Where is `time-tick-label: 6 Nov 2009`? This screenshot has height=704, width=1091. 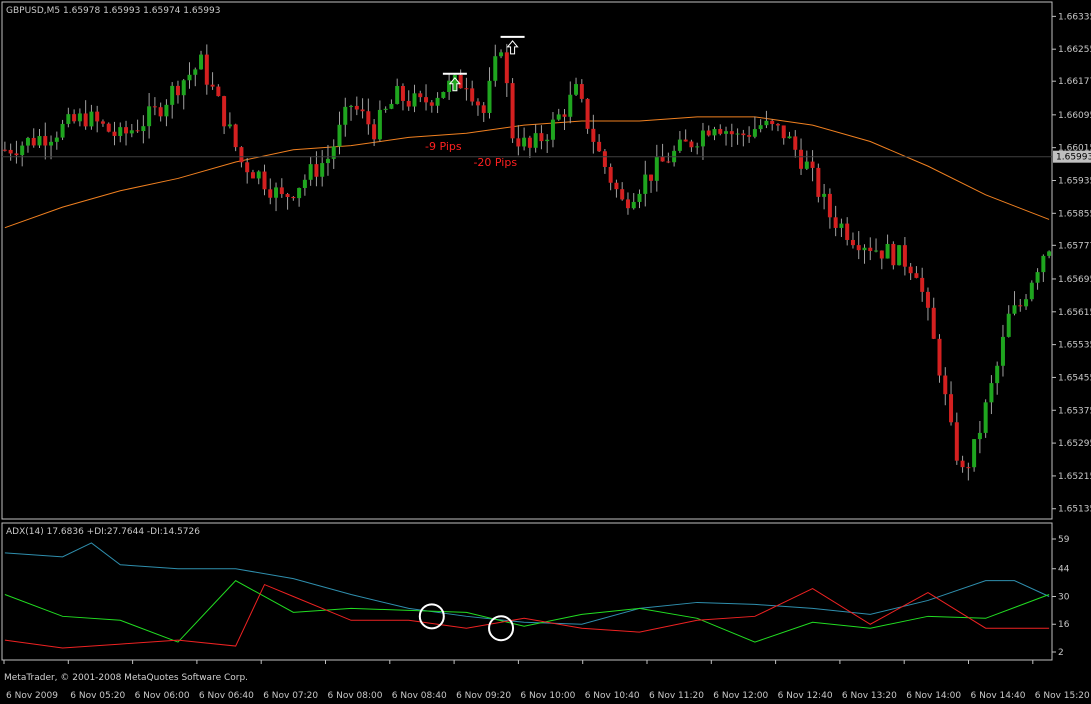
time-tick-label: 6 Nov 2009 is located at coordinates (32, 696).